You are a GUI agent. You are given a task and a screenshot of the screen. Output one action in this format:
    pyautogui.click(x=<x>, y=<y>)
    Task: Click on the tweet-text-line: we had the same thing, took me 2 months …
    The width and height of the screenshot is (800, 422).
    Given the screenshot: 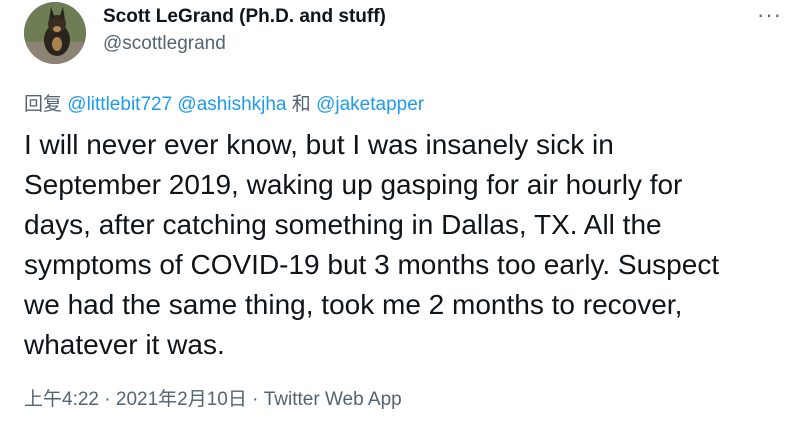 What is the action you would take?
    pyautogui.click(x=353, y=304)
    